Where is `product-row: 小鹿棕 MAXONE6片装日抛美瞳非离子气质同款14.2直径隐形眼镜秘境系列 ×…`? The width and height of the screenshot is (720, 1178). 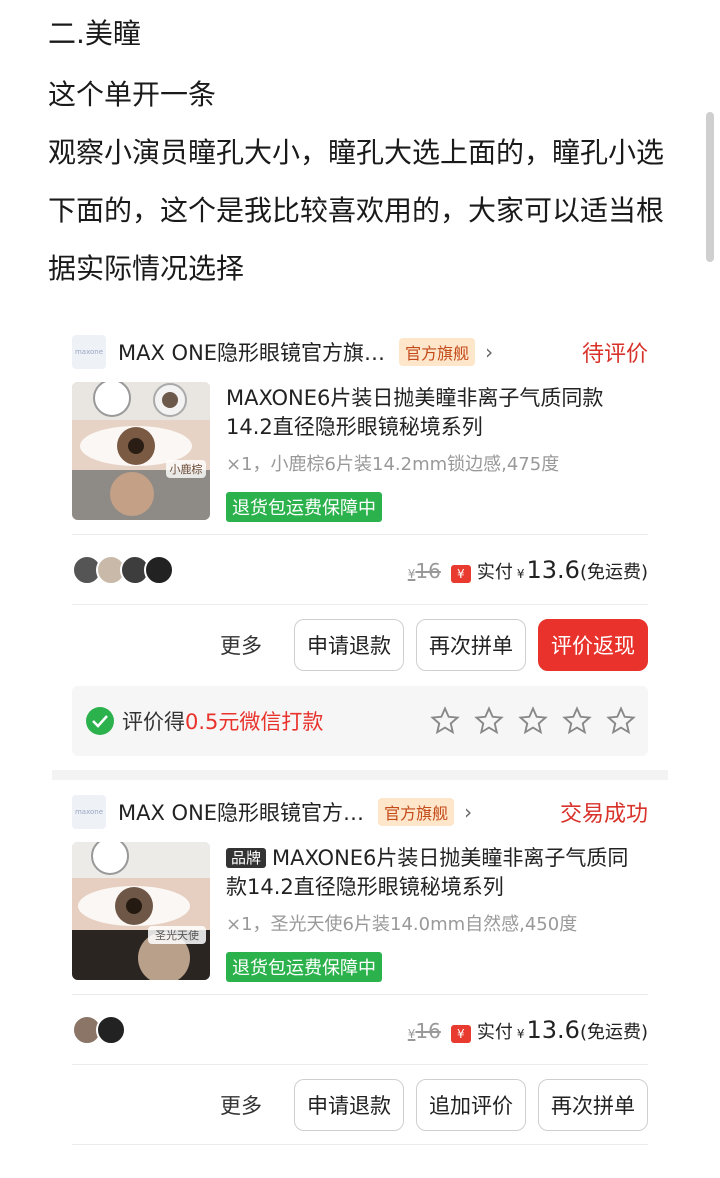
product-row: 小鹿棕 MAXONE6片装日抛美瞳非离子气质同款14.2直径隐形眼镜秘境系列 ×… is located at coordinates (360, 452).